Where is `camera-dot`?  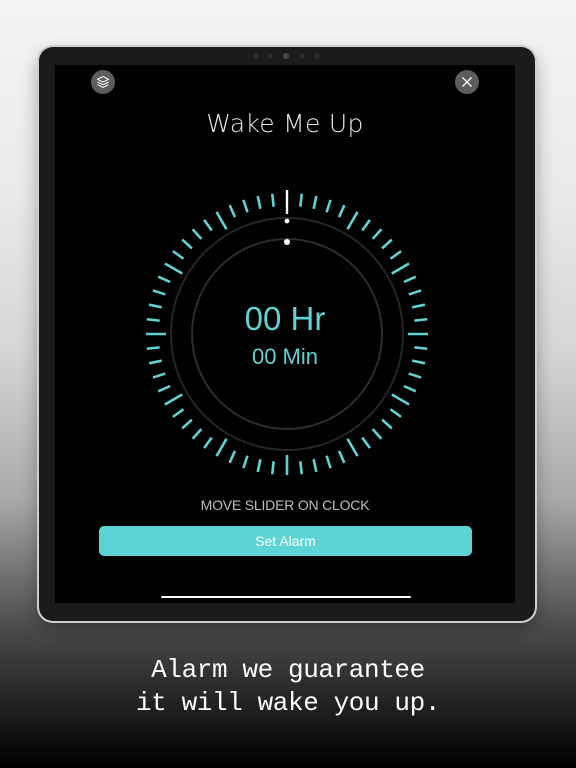 camera-dot is located at coordinates (286, 56).